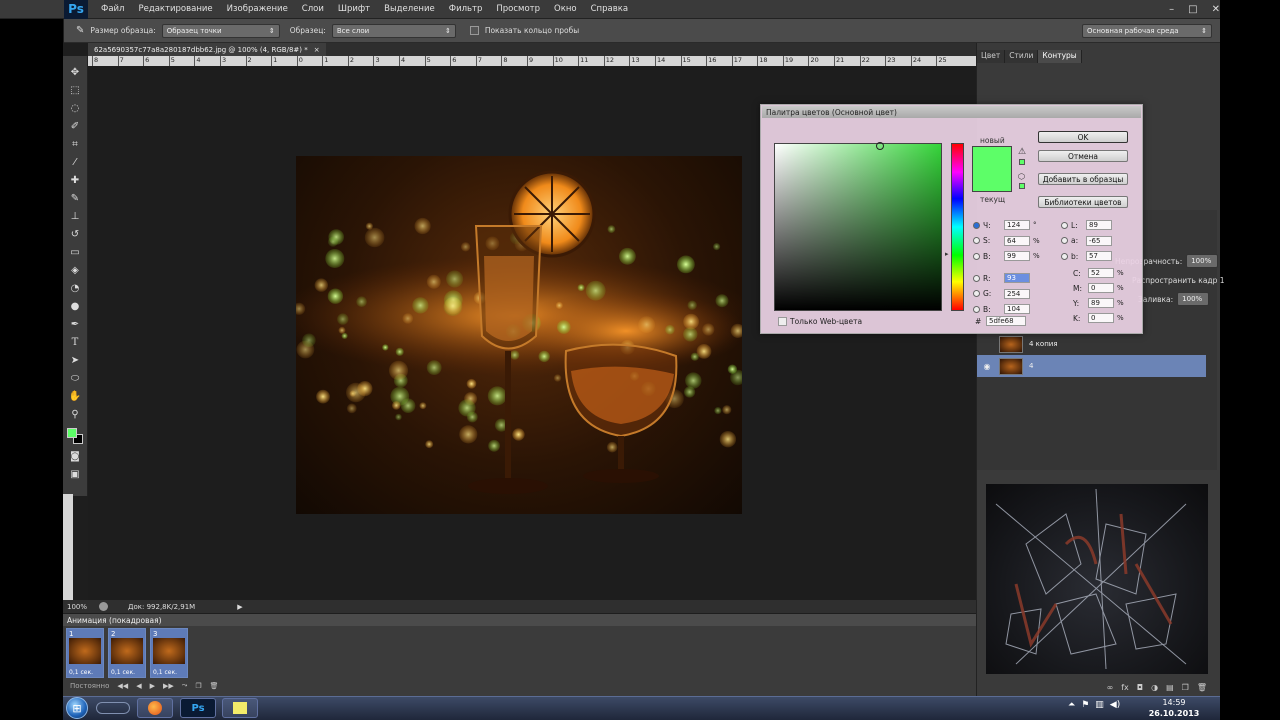 This screenshot has width=1280, height=720. Describe the element at coordinates (1017, 225) in the screenshot. I see `hue-input: 124` at that location.